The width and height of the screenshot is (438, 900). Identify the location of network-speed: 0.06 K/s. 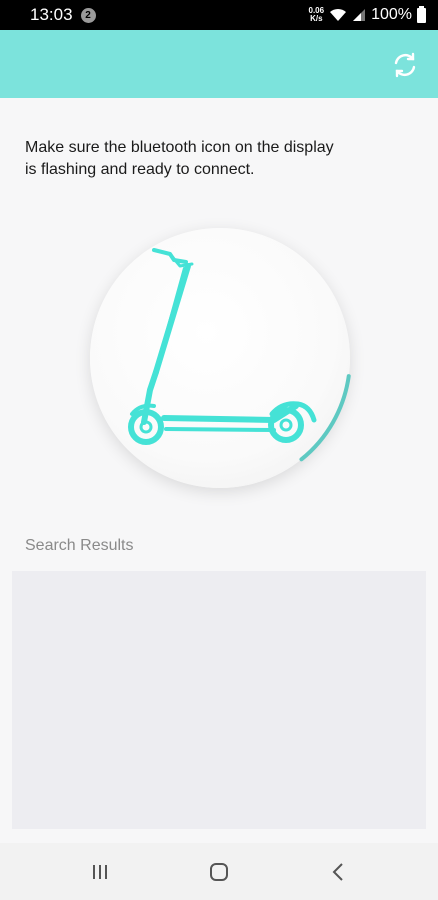
(317, 15).